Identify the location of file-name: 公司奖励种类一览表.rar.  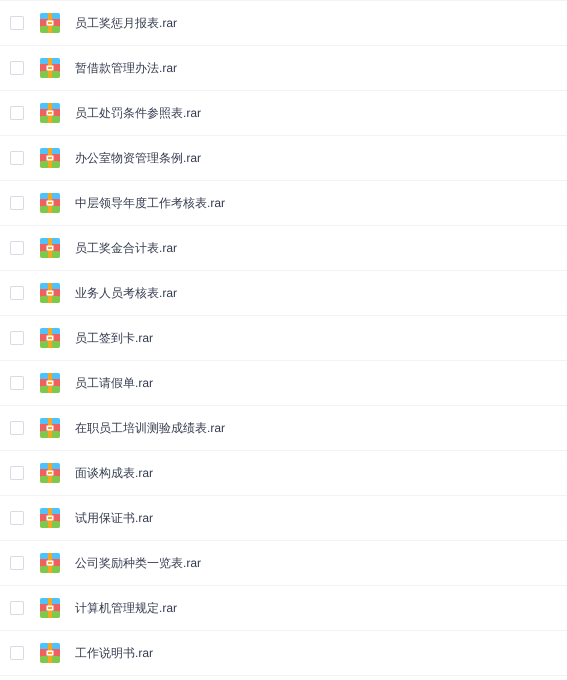
(138, 563).